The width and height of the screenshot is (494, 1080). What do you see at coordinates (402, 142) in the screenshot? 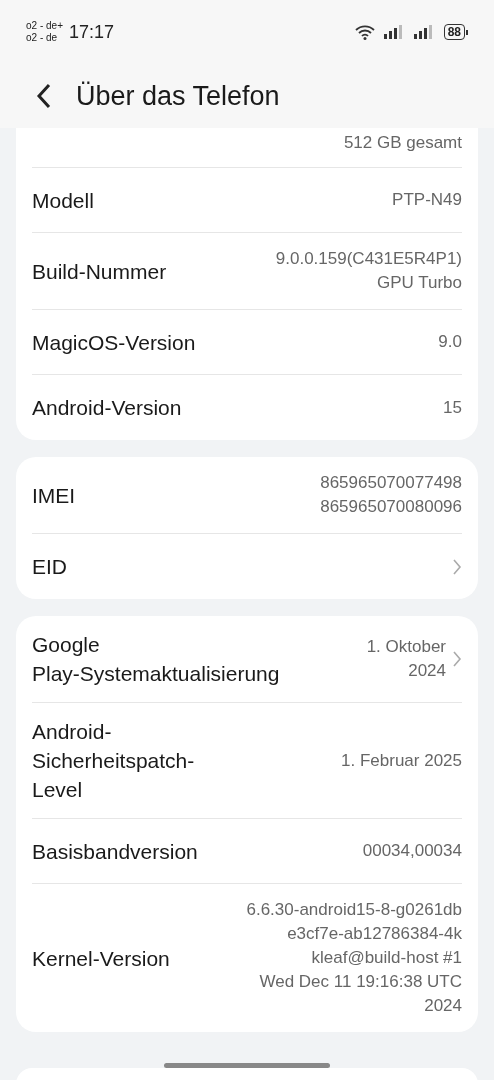
I see `setting-value: 512 GB gesamt` at bounding box center [402, 142].